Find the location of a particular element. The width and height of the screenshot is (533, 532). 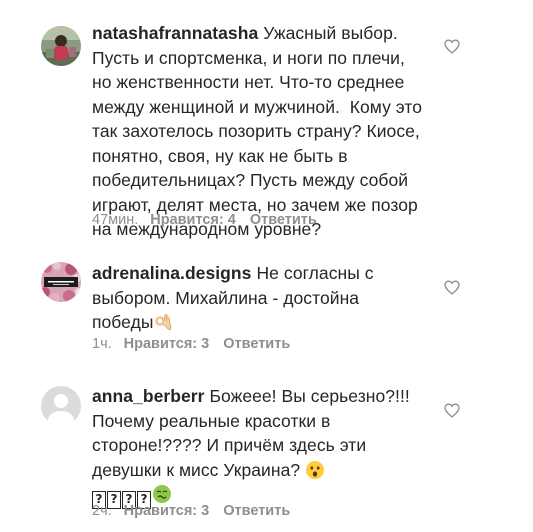

comment-time: 1ч. is located at coordinates (102, 344).